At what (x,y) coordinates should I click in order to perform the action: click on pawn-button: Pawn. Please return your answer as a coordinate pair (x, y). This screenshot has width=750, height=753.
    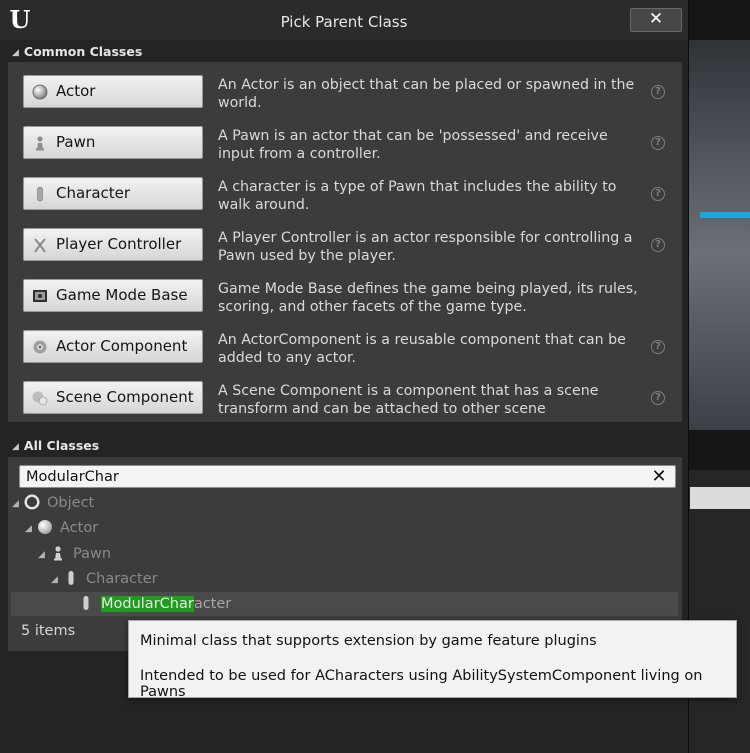
    Looking at the image, I should click on (113, 142).